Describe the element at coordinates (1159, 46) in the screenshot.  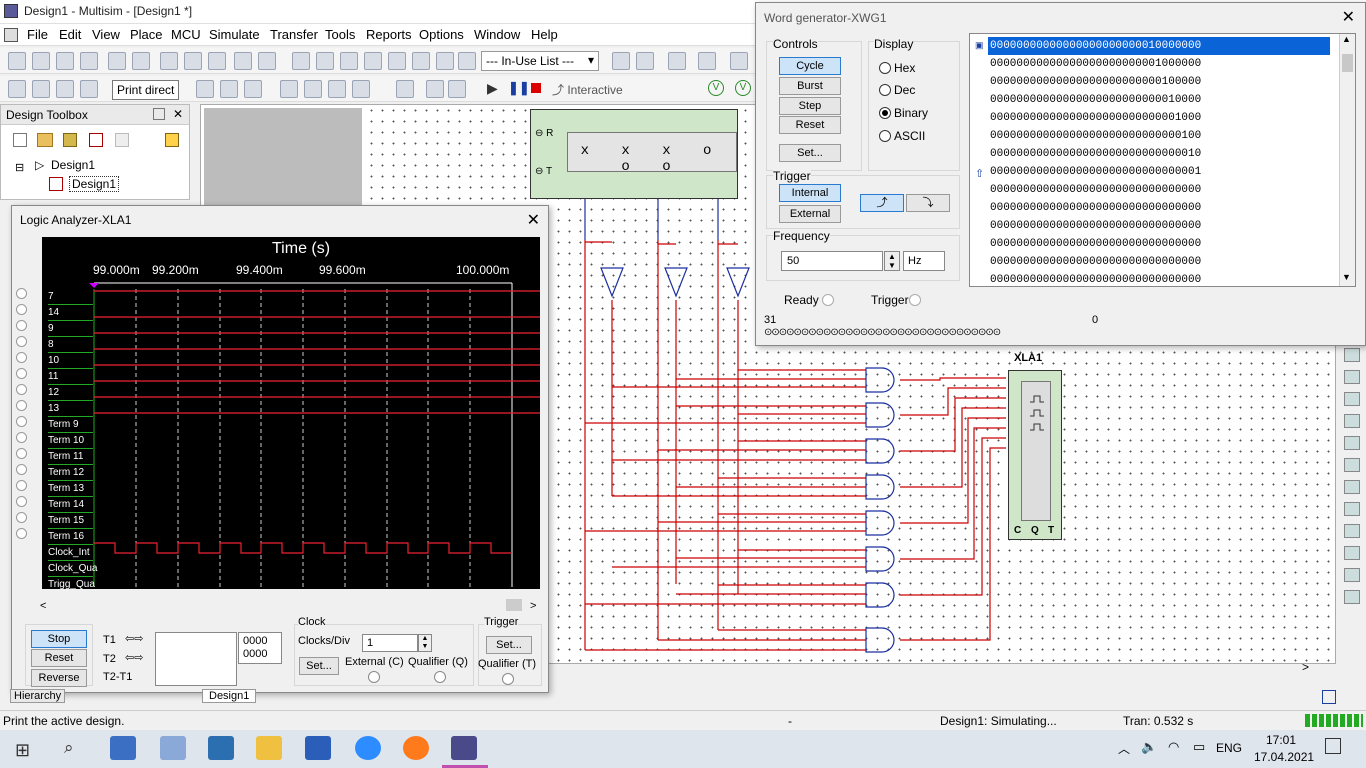
I see `word-row: 00000000000000000000000010000000` at that location.